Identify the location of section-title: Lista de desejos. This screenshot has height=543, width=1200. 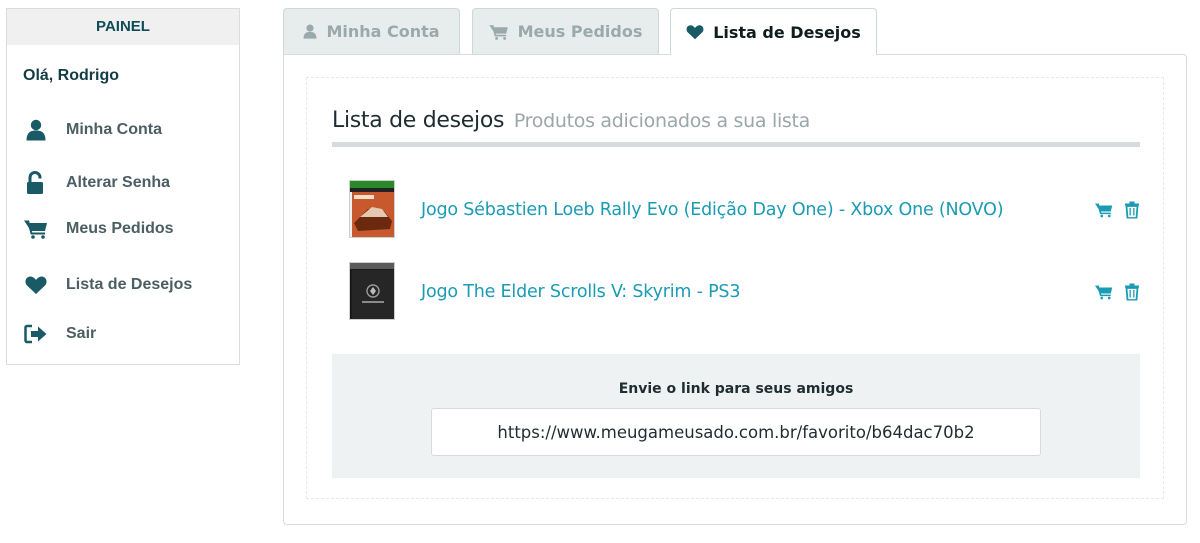
(418, 120).